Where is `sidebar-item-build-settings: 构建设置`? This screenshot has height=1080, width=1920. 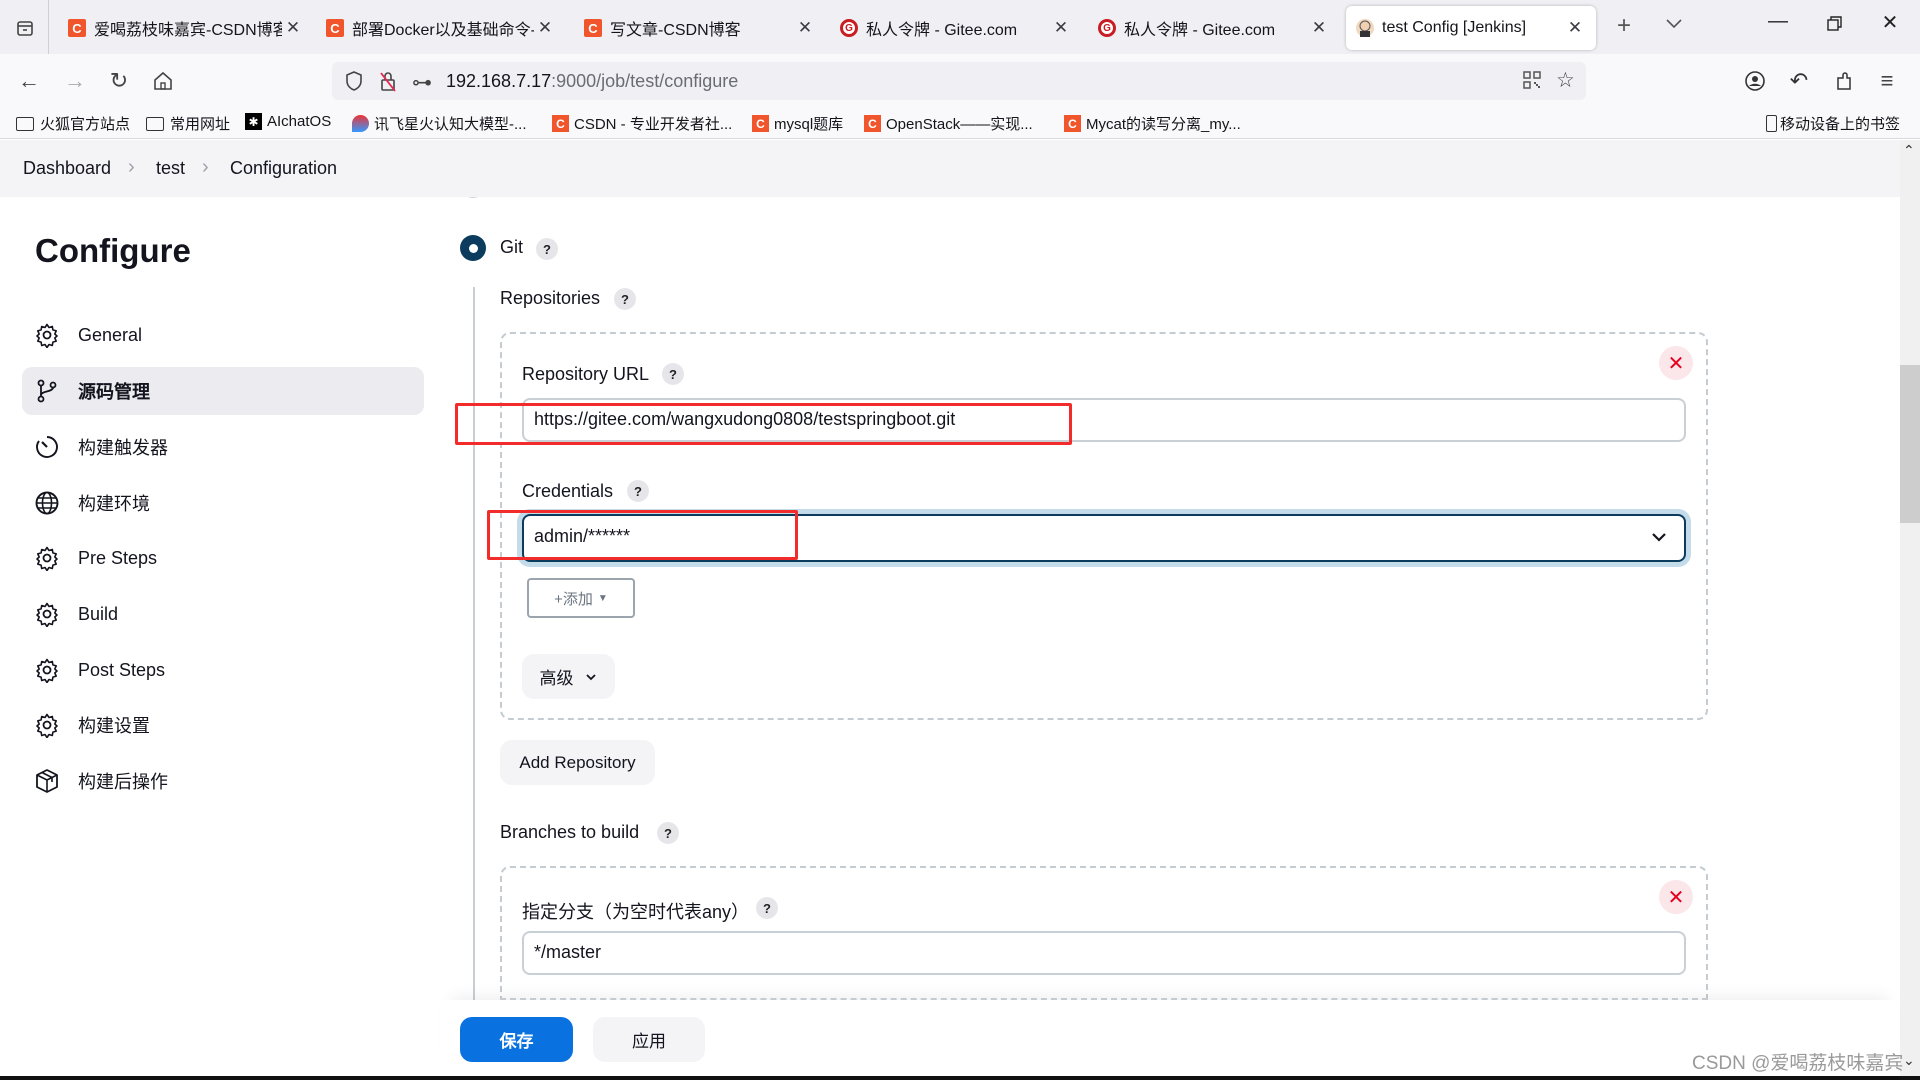 sidebar-item-build-settings: 构建设置 is located at coordinates (223, 725).